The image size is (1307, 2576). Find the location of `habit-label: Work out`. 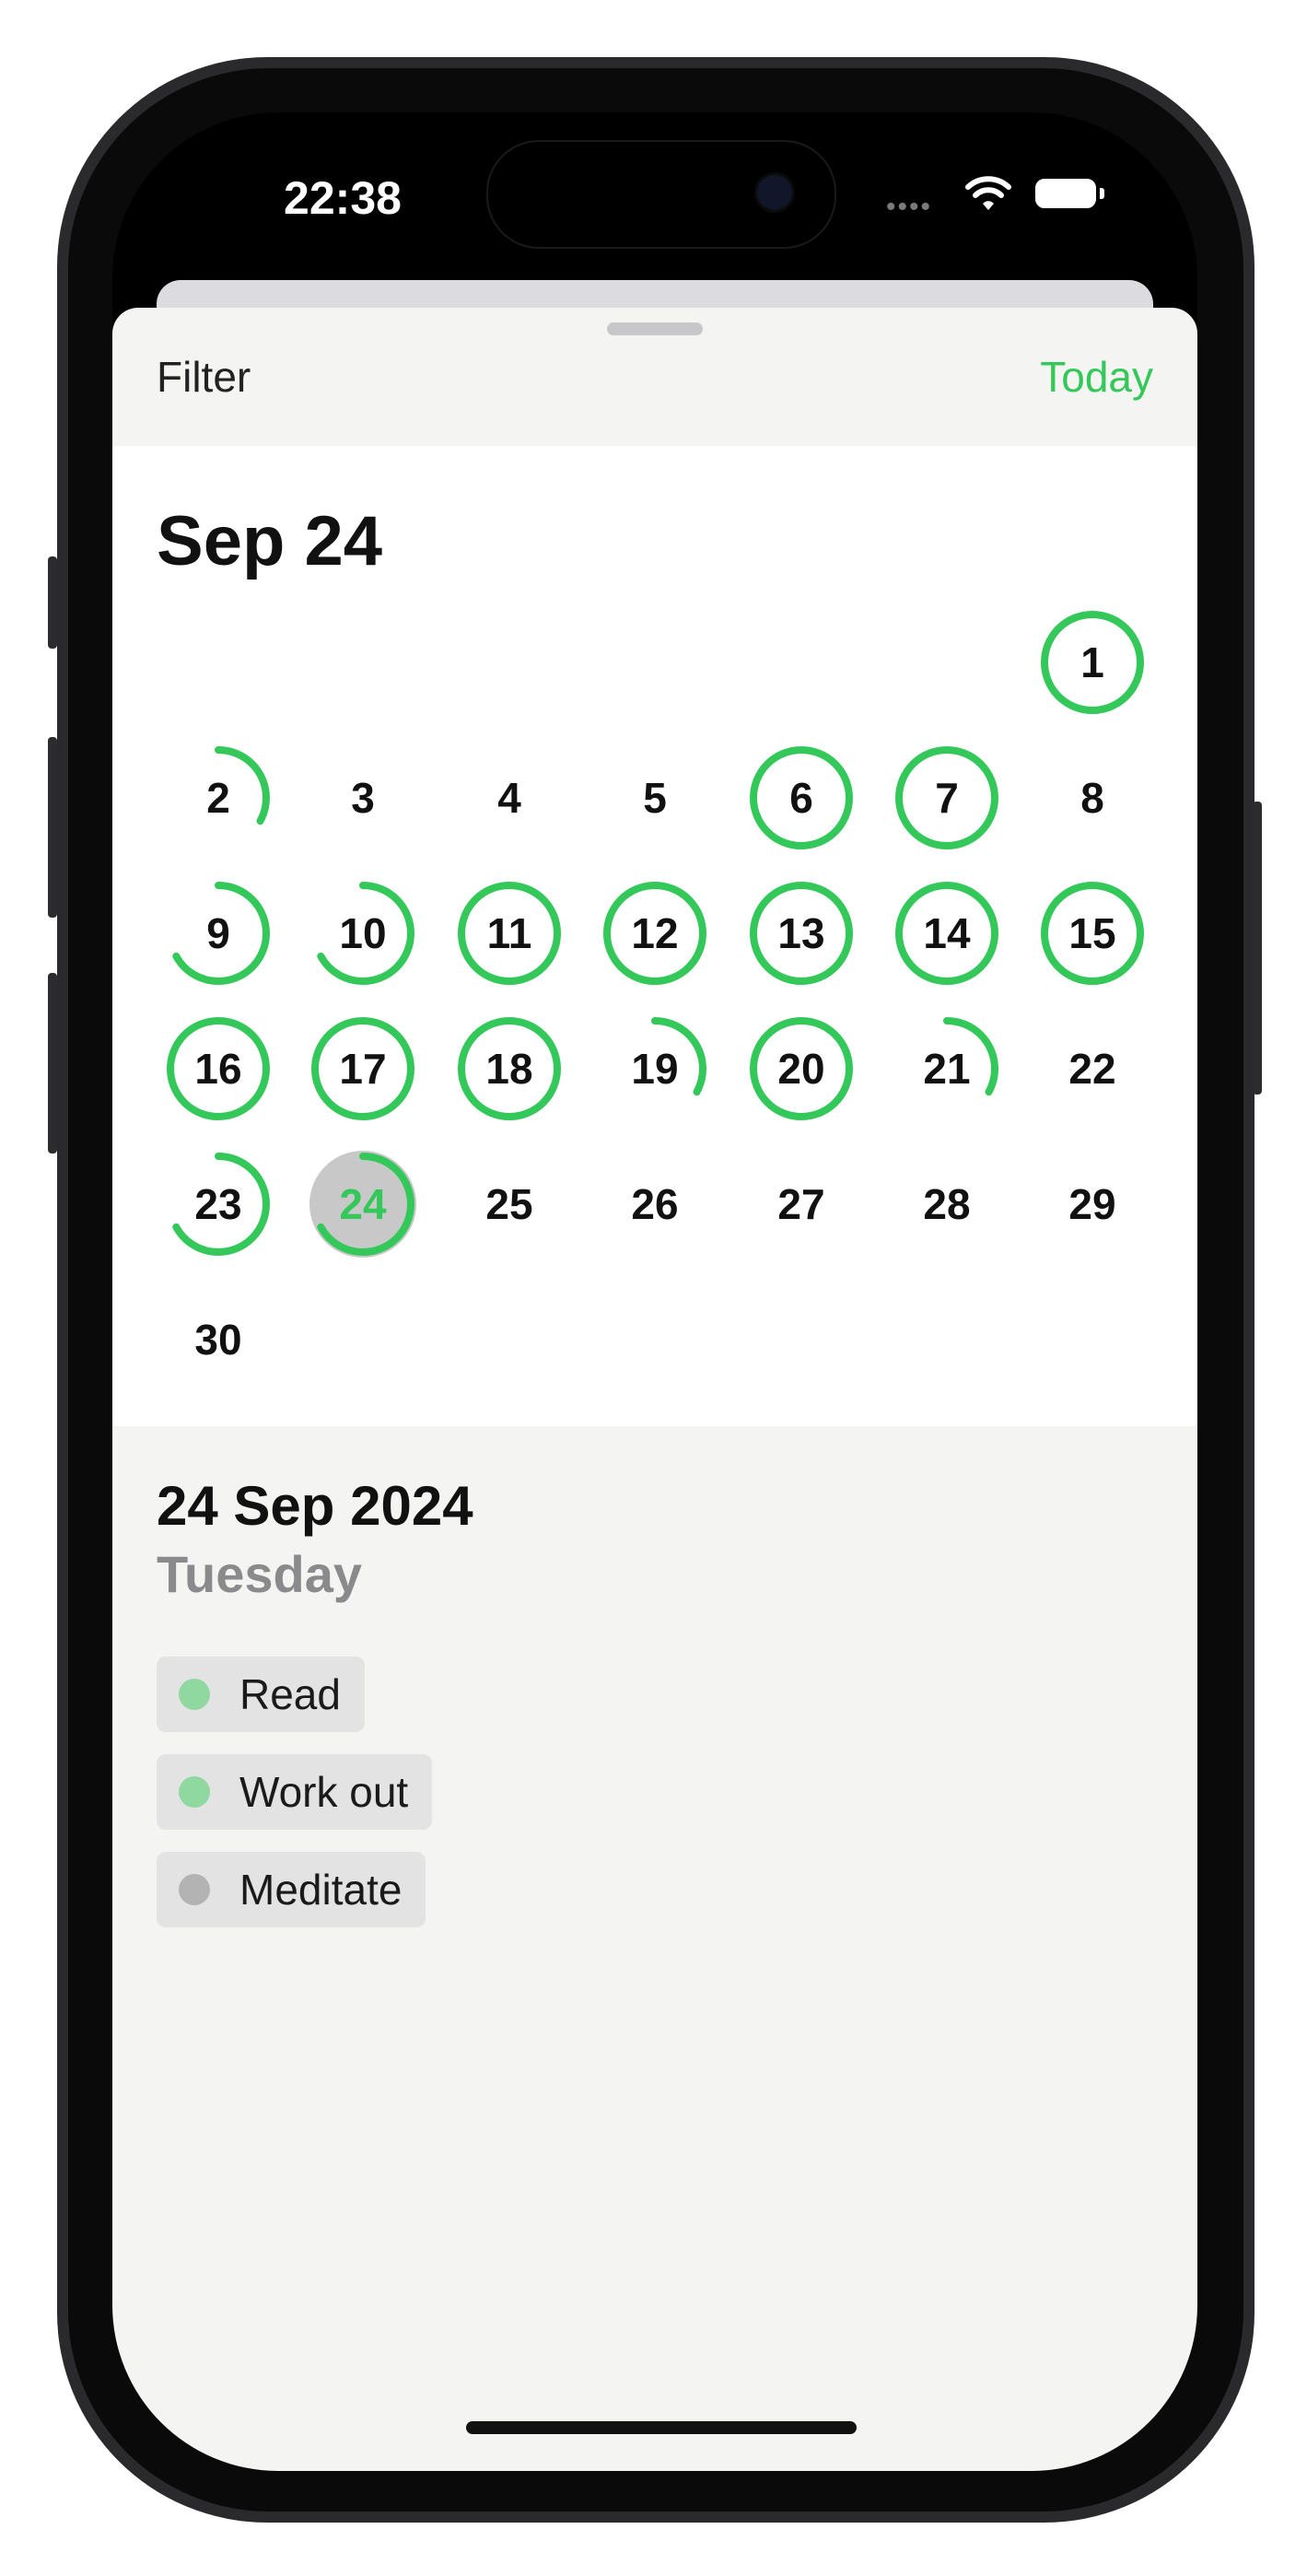

habit-label: Work out is located at coordinates (324, 1792).